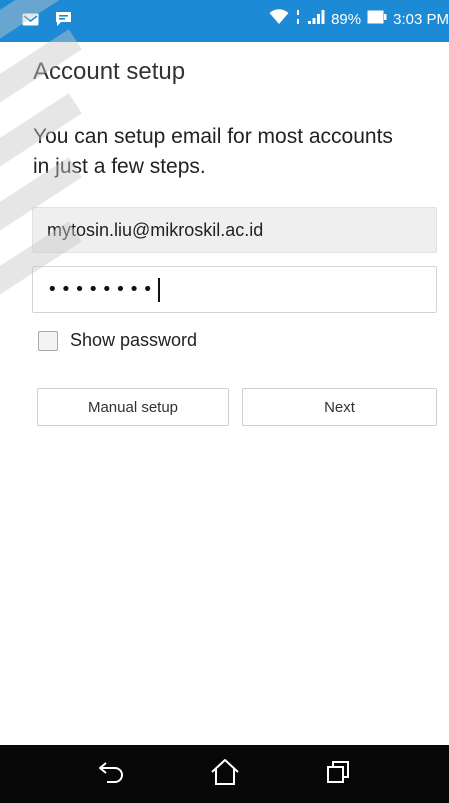 The height and width of the screenshot is (803, 449). What do you see at coordinates (377, 19) in the screenshot?
I see `battery-icon` at bounding box center [377, 19].